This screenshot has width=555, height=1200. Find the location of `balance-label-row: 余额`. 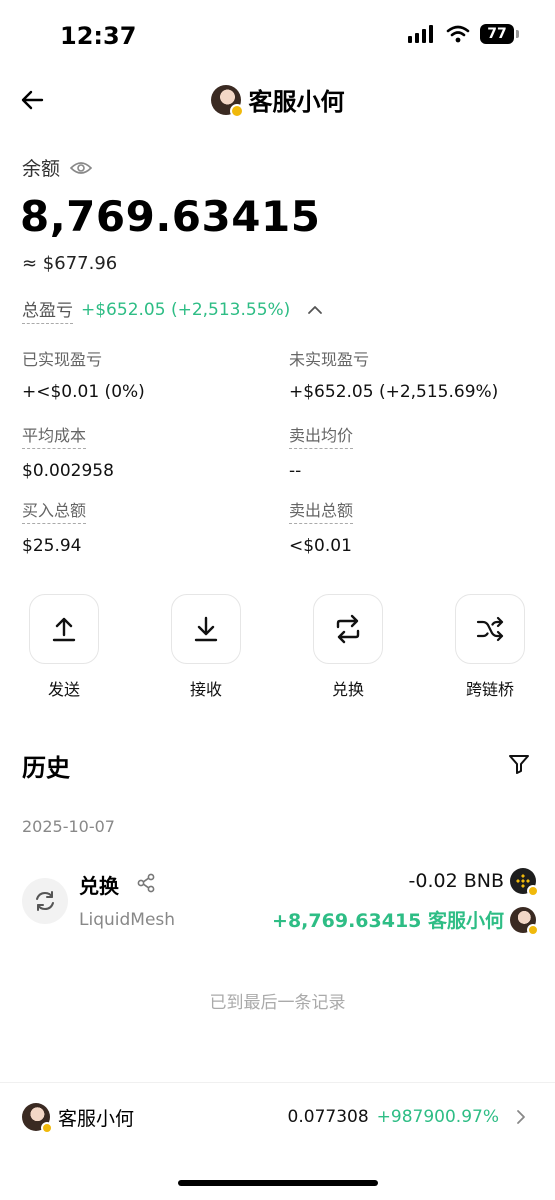

balance-label-row: 余额 is located at coordinates (57, 167).